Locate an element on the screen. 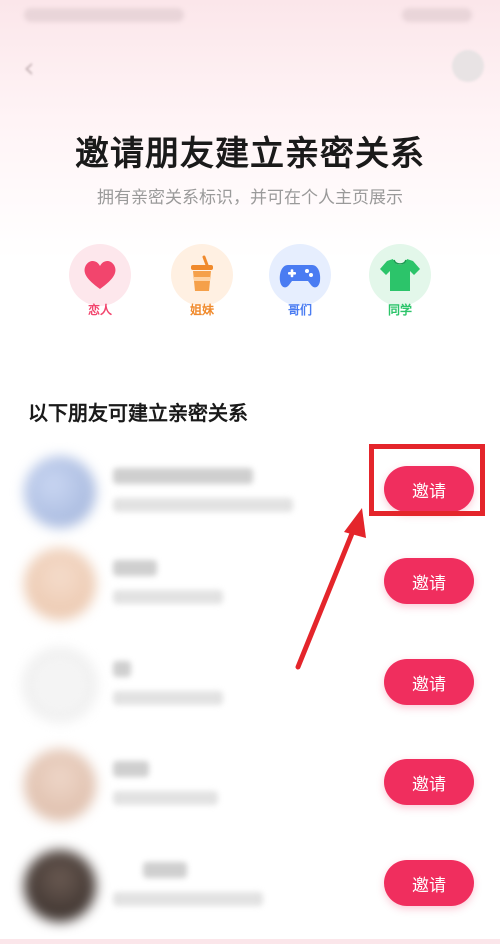 Image resolution: width=500 pixels, height=944 pixels. gamepad-icon is located at coordinates (300, 276).